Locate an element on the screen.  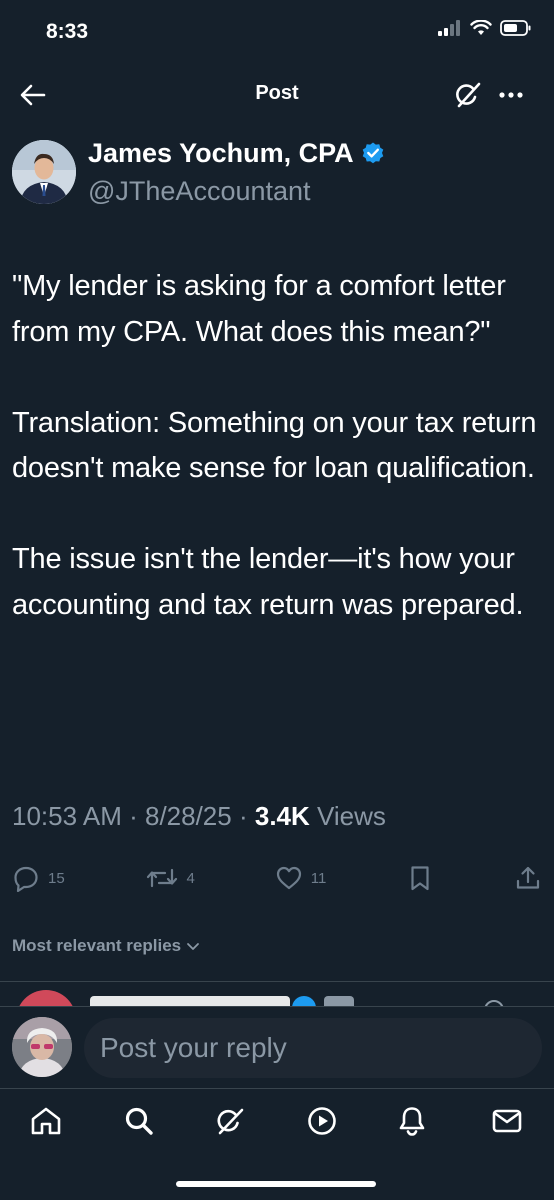
author-handle: @JTheAccountant is located at coordinates (199, 191).